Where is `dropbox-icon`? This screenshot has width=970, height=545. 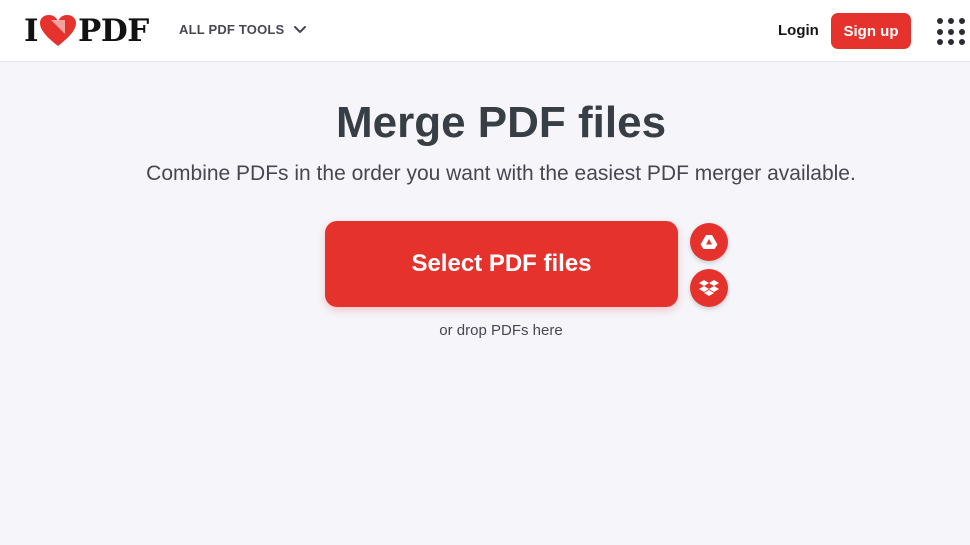 dropbox-icon is located at coordinates (709, 288).